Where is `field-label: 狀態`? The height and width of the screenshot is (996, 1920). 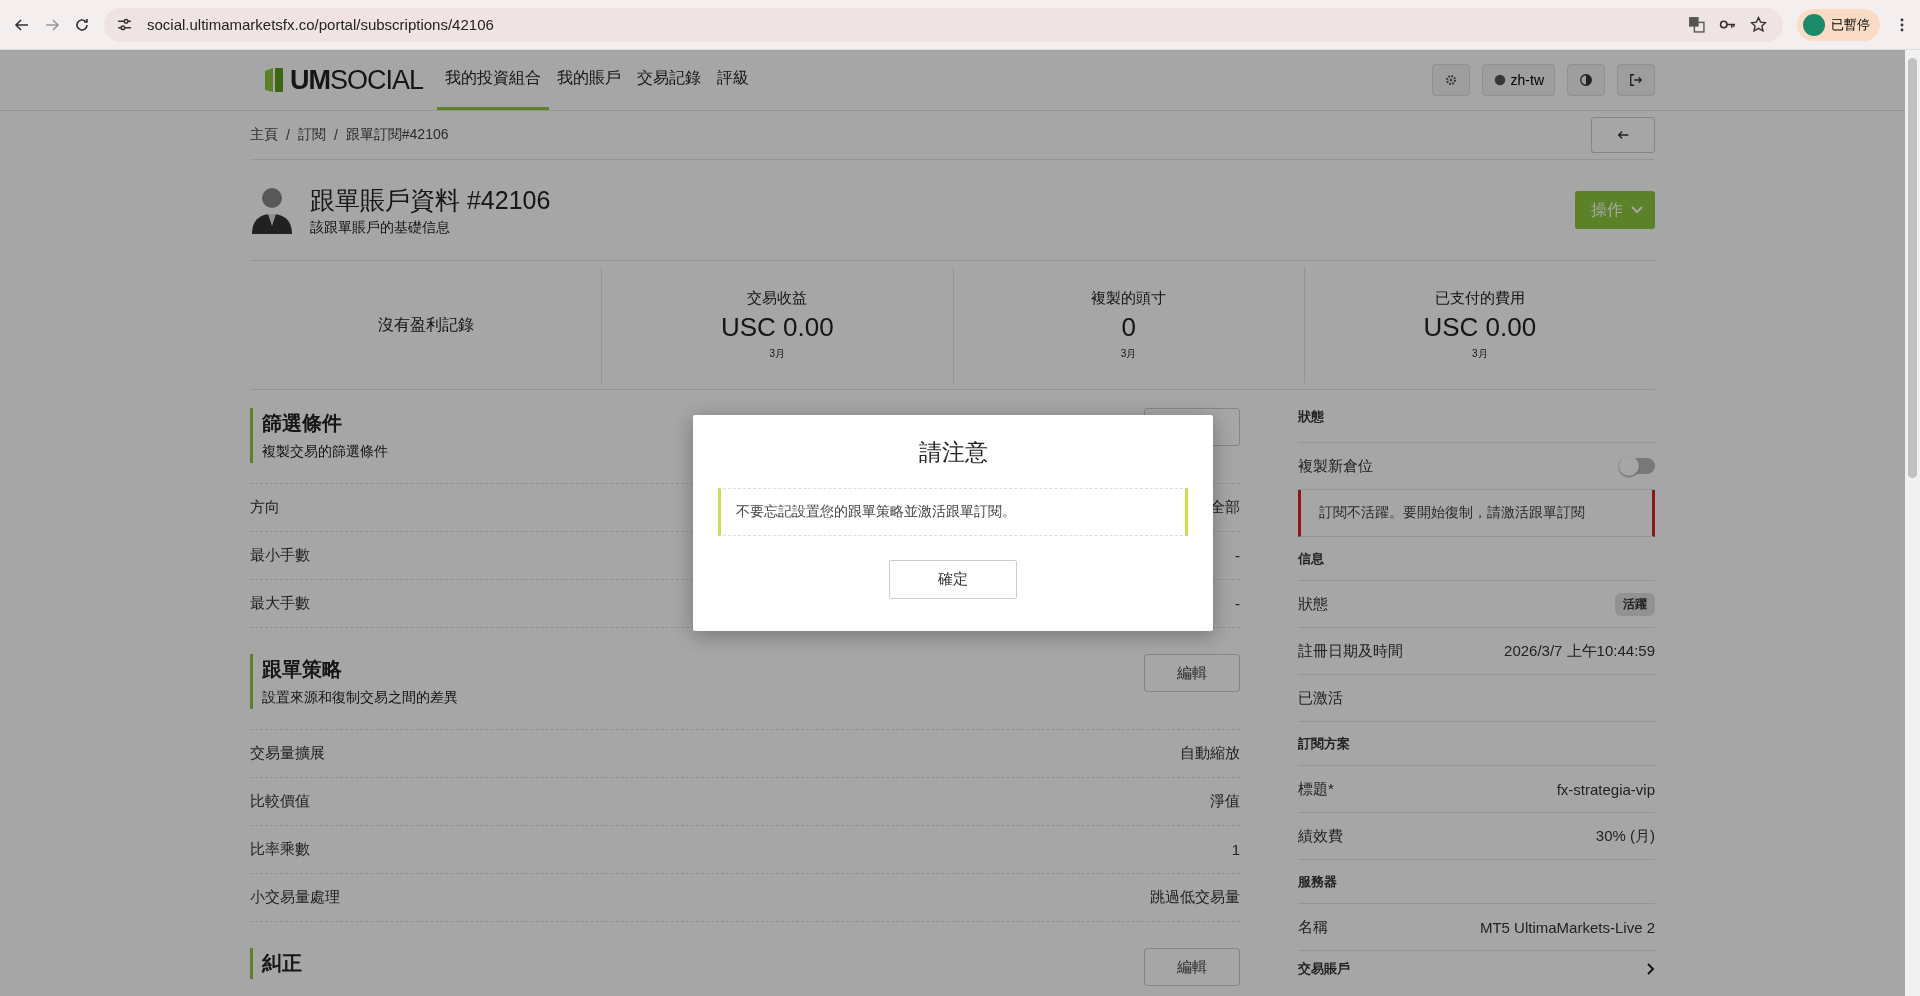
field-label: 狀態 is located at coordinates (1313, 604).